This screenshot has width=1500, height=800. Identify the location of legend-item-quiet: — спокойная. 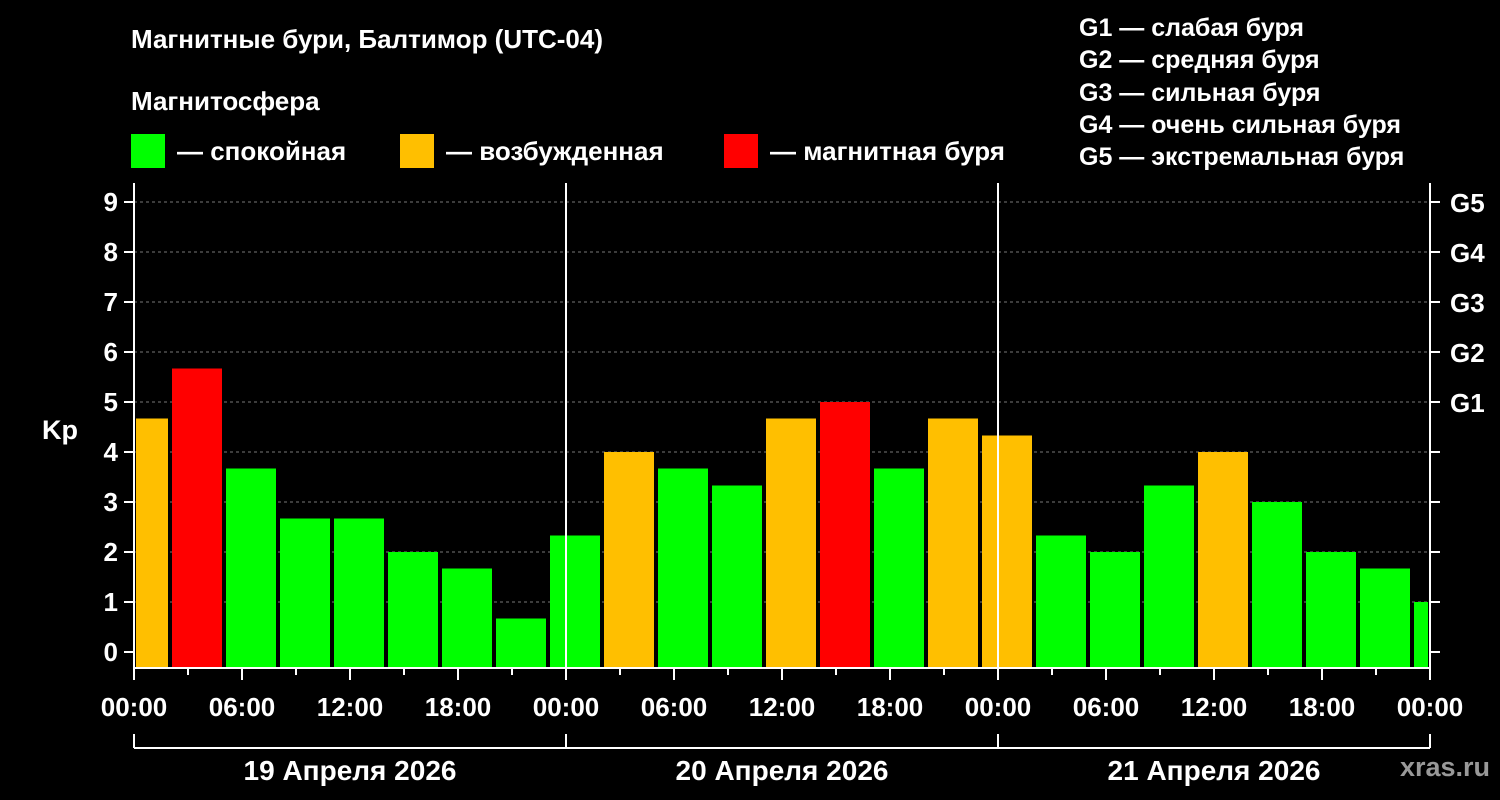
(238, 151).